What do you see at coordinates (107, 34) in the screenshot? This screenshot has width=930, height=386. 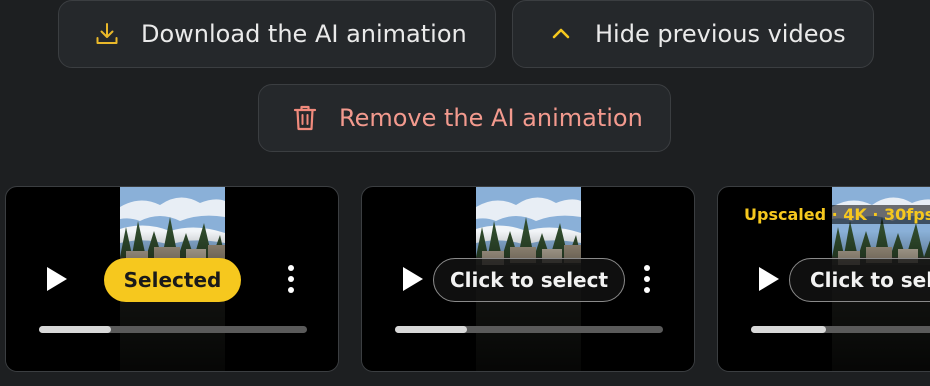 I see `download-icon` at bounding box center [107, 34].